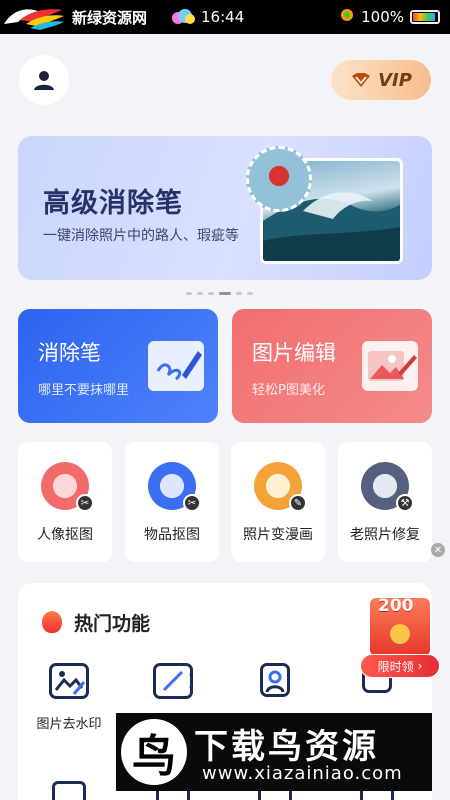  Describe the element at coordinates (385, 502) in the screenshot. I see `tool-old-photo-restore: ⚒ 老照片修复` at that location.